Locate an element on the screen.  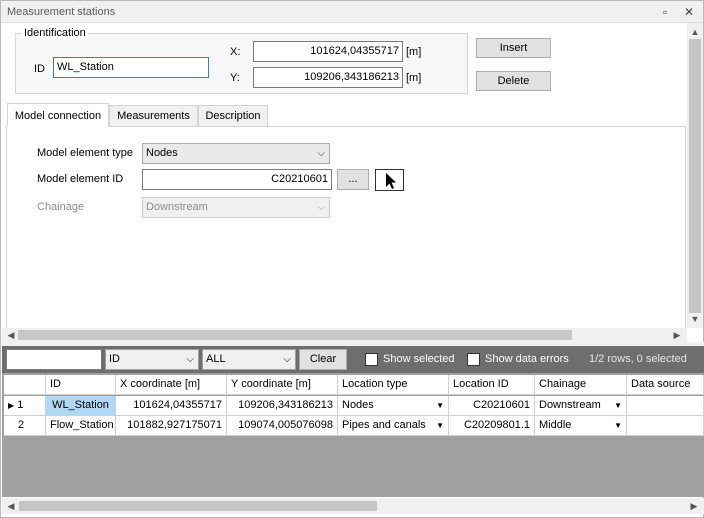
cell-location-id: C20209801.1 is located at coordinates (492, 426).